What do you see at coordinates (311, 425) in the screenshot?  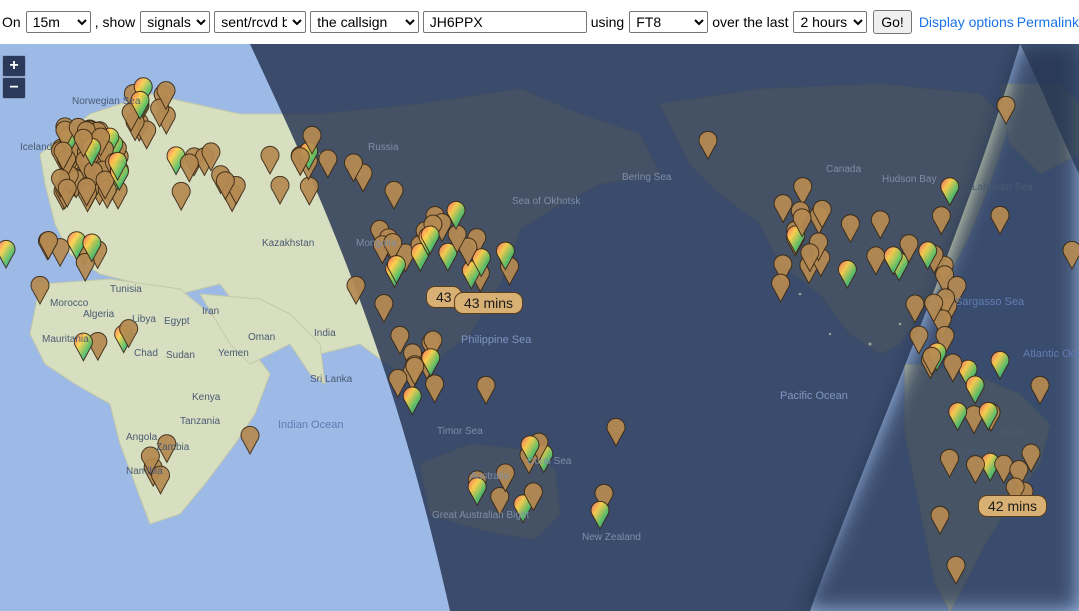 I see `map-label: Indian Ocean` at bounding box center [311, 425].